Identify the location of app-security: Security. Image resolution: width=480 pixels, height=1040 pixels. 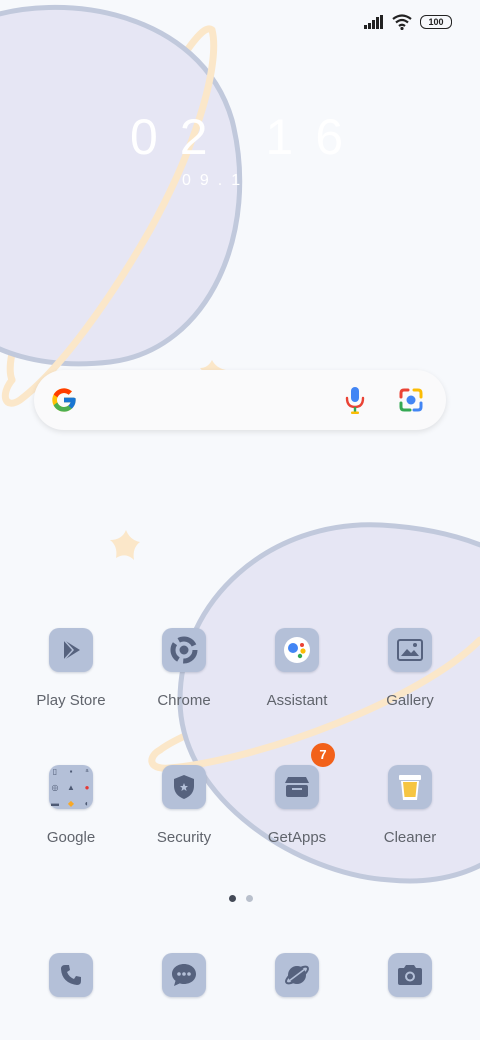
(184, 805).